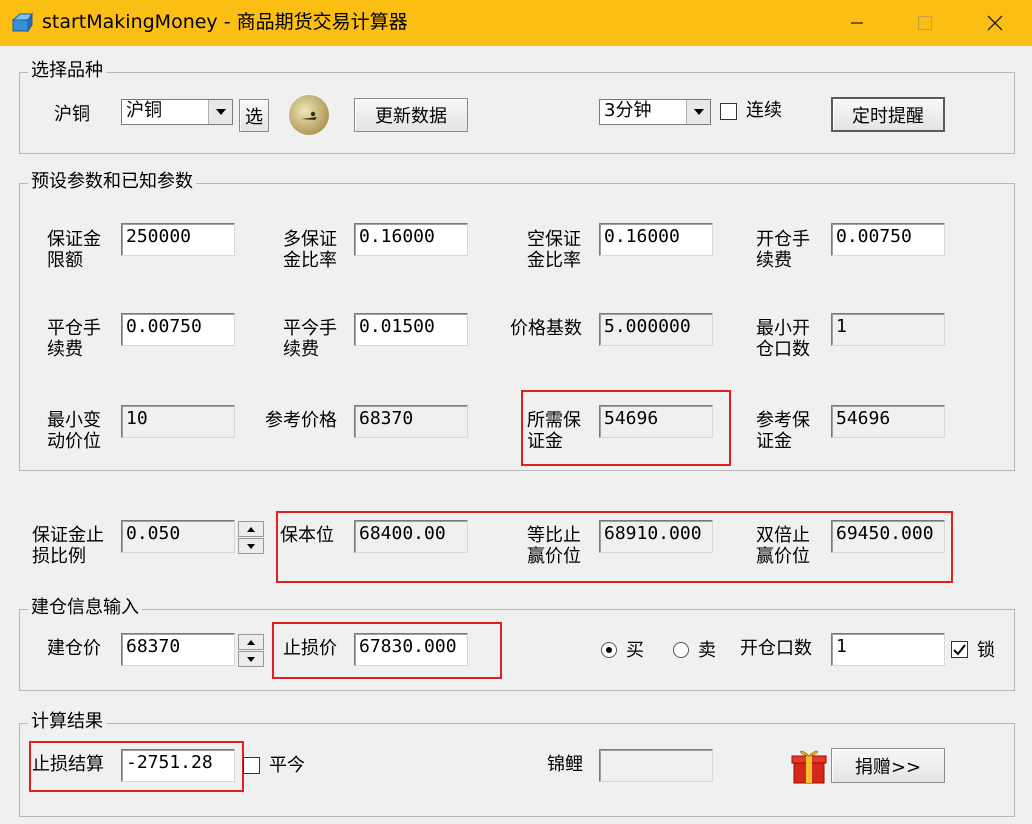  Describe the element at coordinates (72, 114) in the screenshot. I see `product-label: 沪铜` at that location.